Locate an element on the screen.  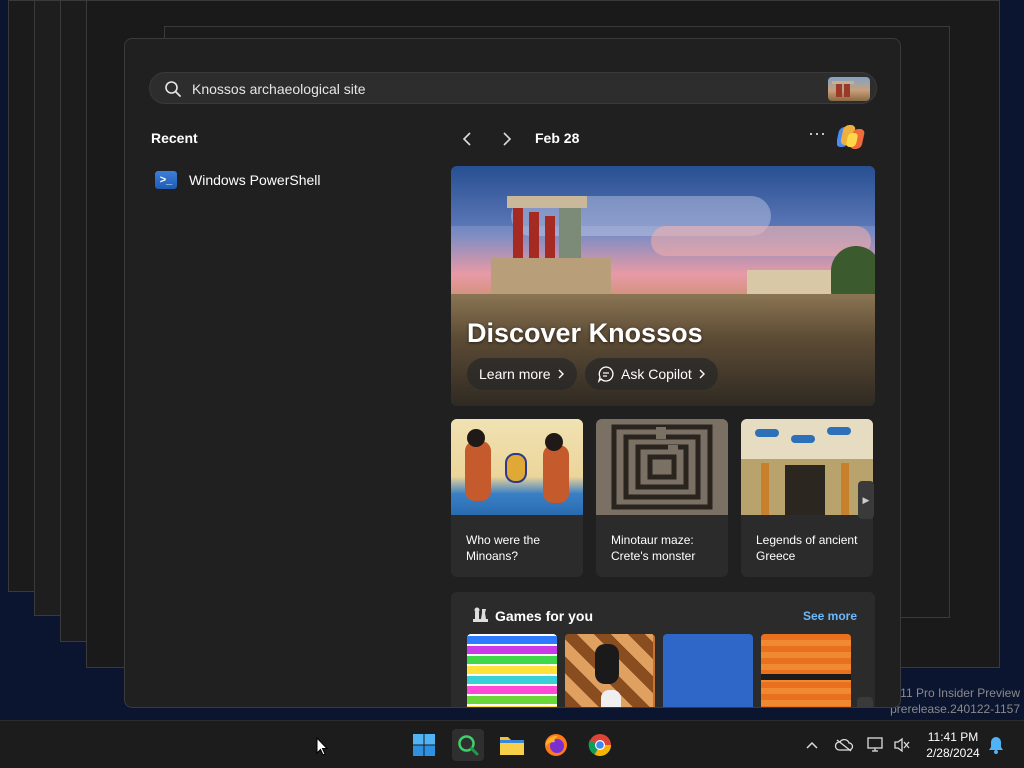
learn-more-button: Learn more is located at coordinates (522, 374).